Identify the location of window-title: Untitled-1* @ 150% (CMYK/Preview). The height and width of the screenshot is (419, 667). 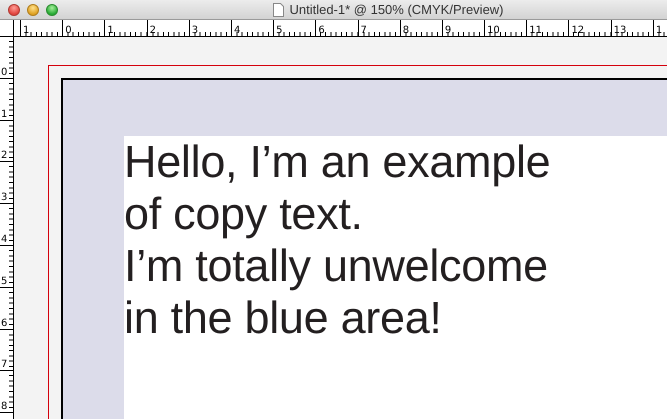
(396, 9).